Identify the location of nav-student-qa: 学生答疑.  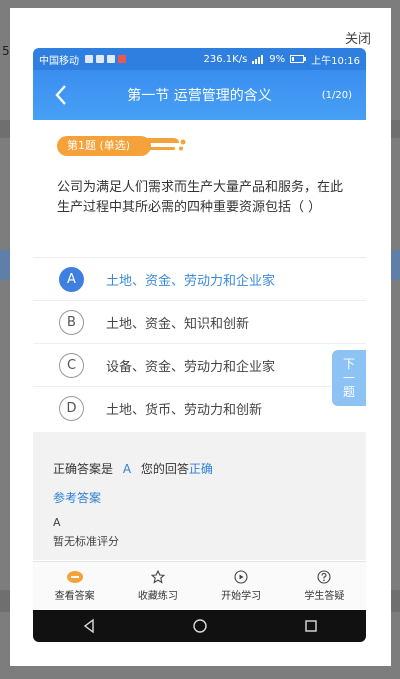
(324, 586).